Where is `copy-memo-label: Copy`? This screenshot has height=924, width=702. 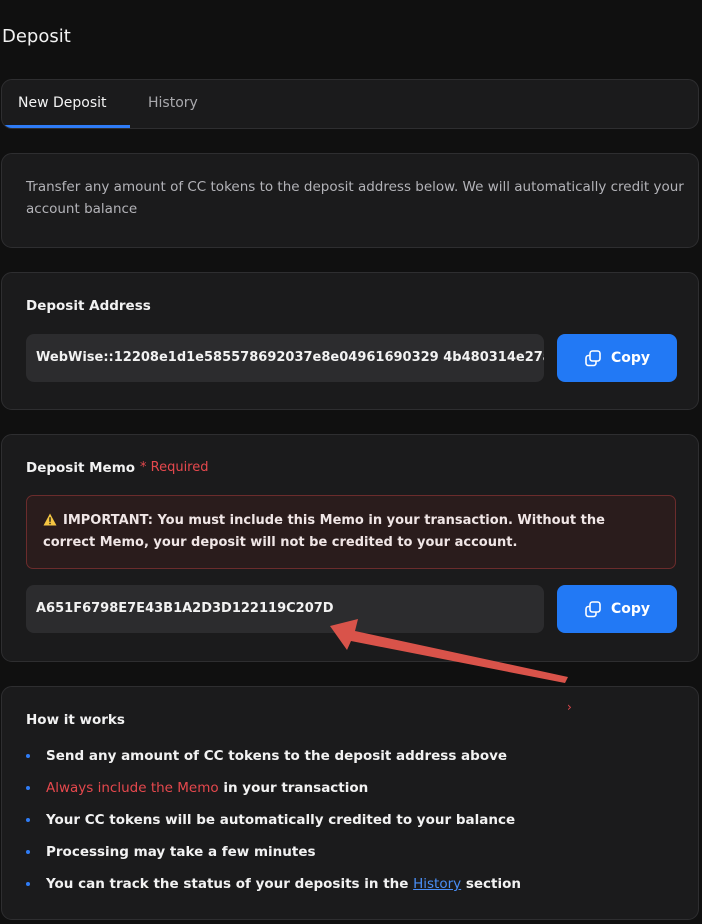 copy-memo-label: Copy is located at coordinates (630, 609).